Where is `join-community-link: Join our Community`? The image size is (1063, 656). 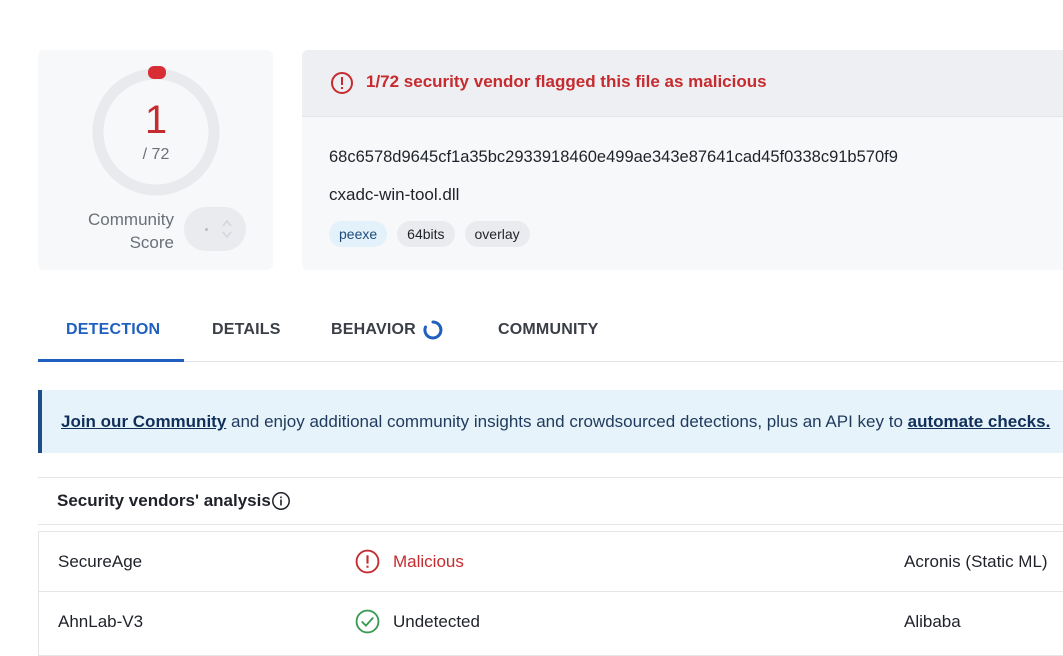
join-community-link: Join our Community is located at coordinates (143, 421).